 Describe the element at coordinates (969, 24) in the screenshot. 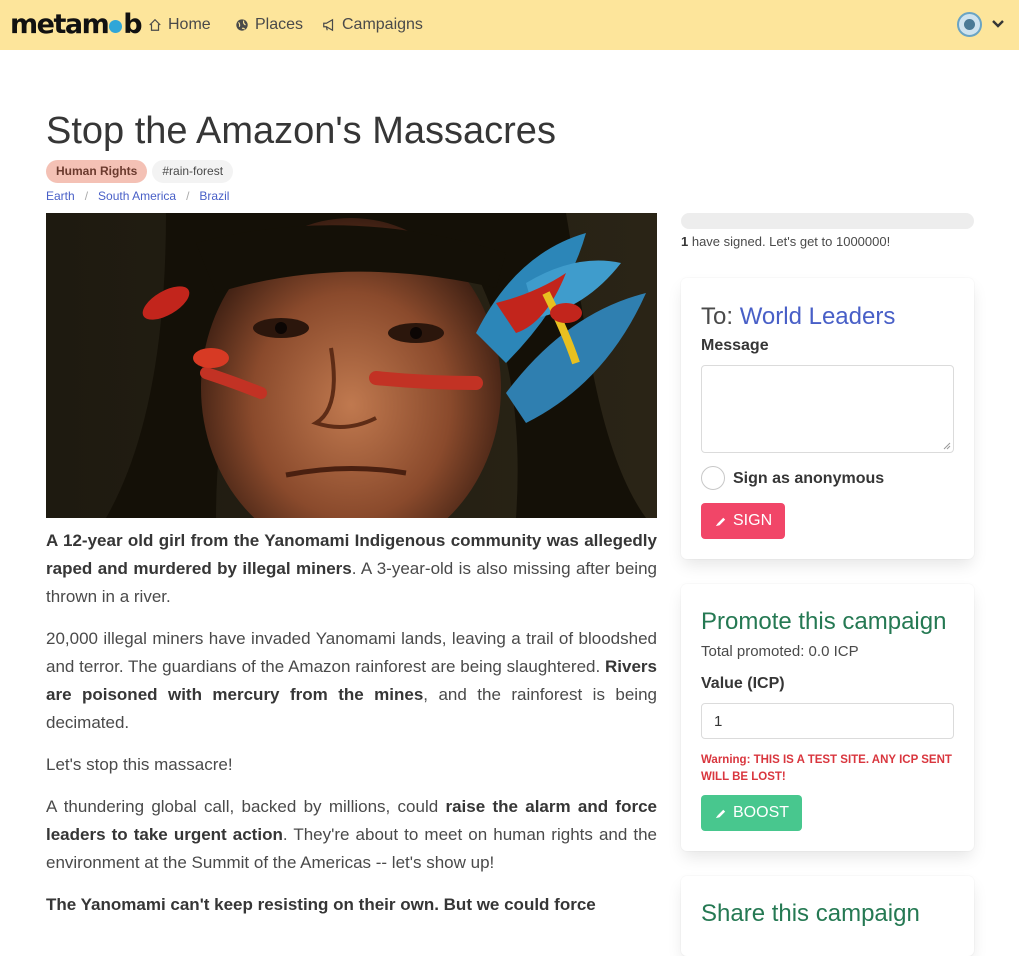

I see `user-avatar` at that location.